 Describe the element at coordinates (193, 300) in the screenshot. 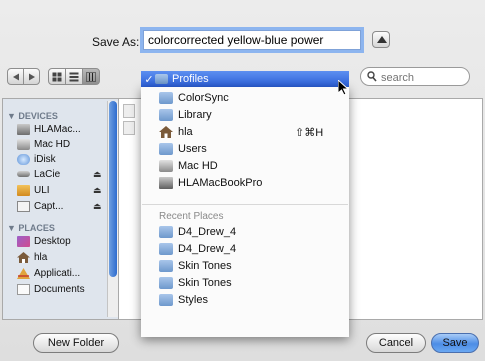

I see `menu-item-label: Styles` at that location.